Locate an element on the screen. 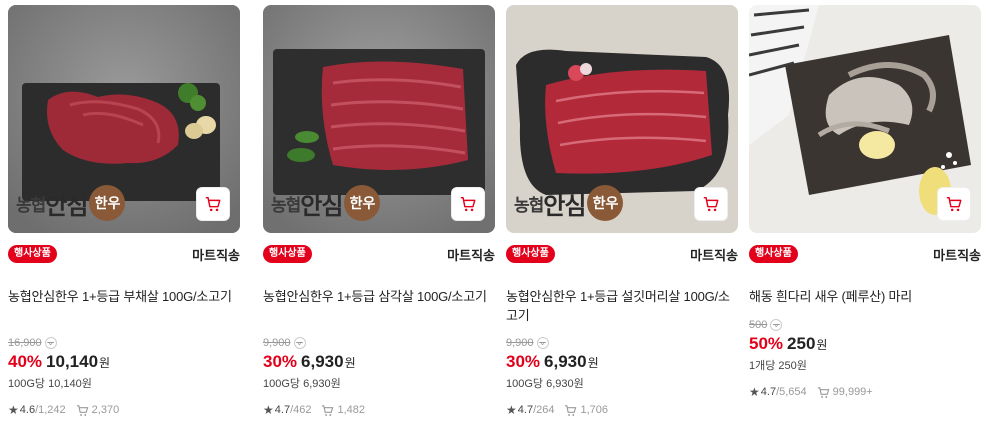 The width and height of the screenshot is (984, 429). product-title: 해동 흰다리 새우 (페루산) 마리 is located at coordinates (865, 296).